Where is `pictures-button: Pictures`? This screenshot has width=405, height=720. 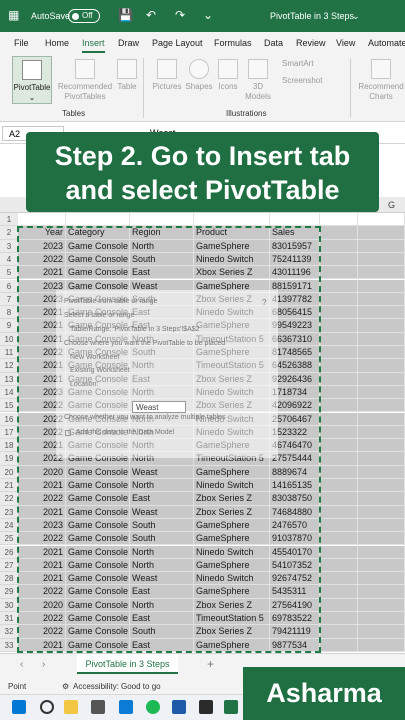
pictures-button: Pictures is located at coordinates (167, 75).